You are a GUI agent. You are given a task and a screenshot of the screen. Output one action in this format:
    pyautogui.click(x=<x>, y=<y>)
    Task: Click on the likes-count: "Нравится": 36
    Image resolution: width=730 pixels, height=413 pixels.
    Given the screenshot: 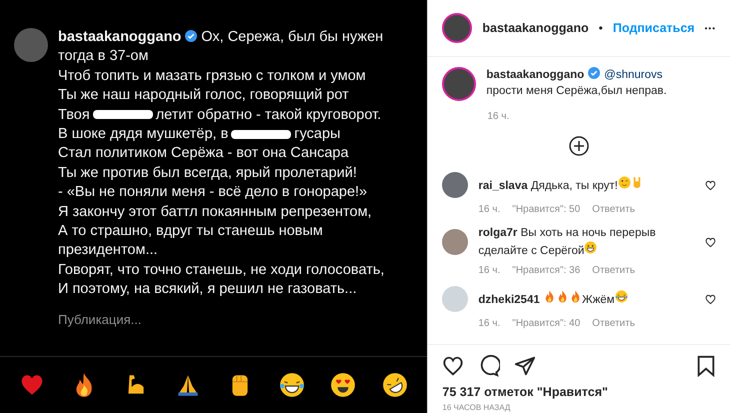 What is the action you would take?
    pyautogui.click(x=546, y=270)
    